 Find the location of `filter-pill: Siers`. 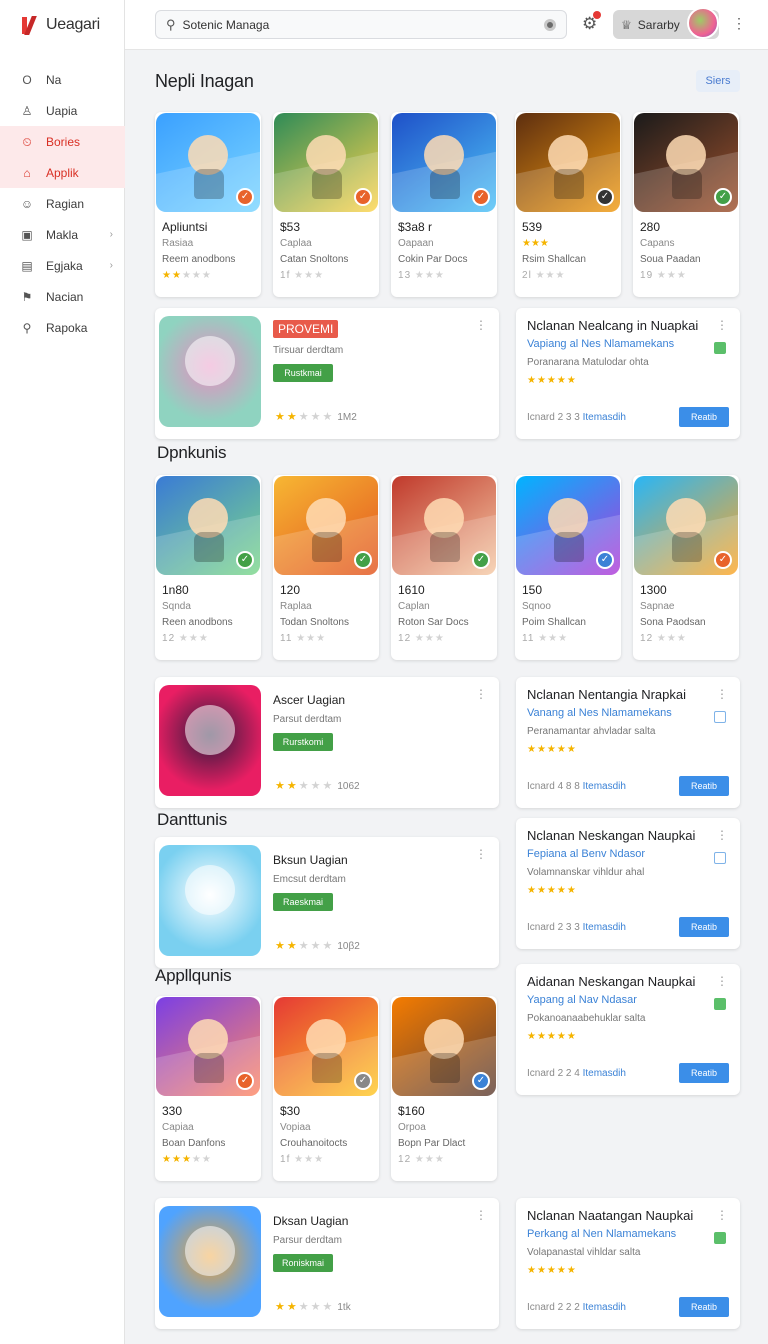

filter-pill: Siers is located at coordinates (718, 81).